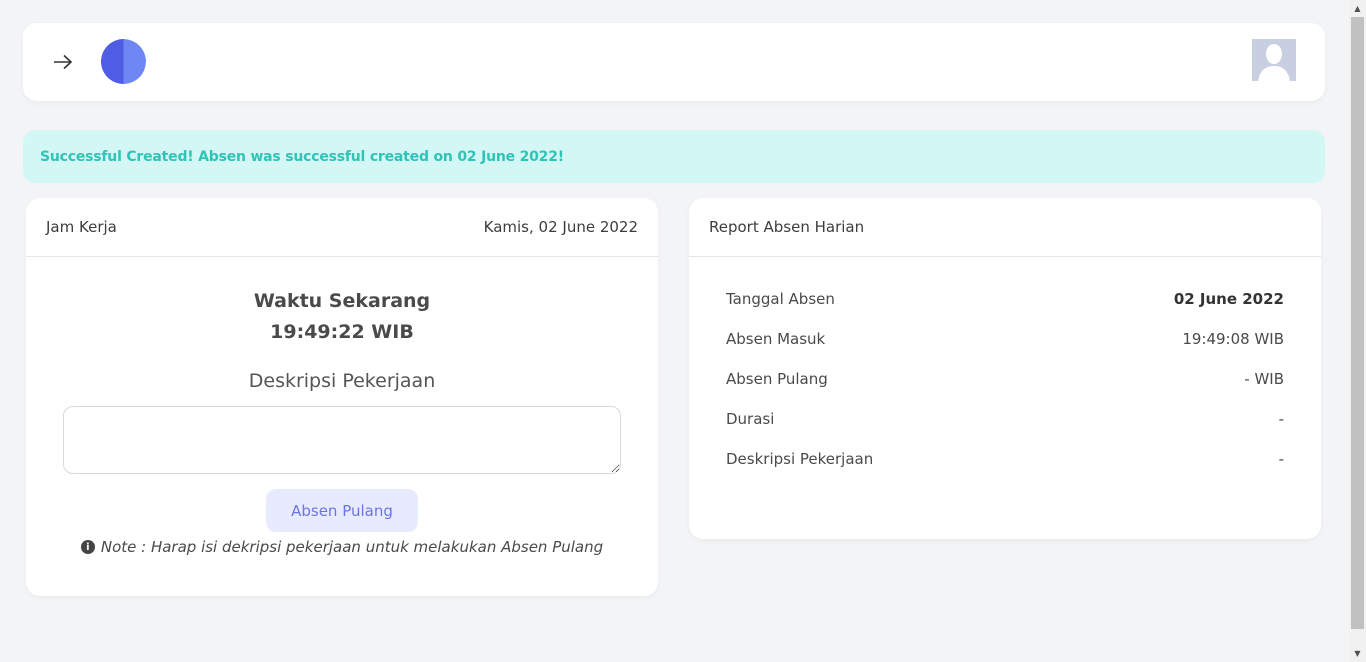 The width and height of the screenshot is (1366, 662). I want to click on report-label: Absen Masuk, so click(776, 339).